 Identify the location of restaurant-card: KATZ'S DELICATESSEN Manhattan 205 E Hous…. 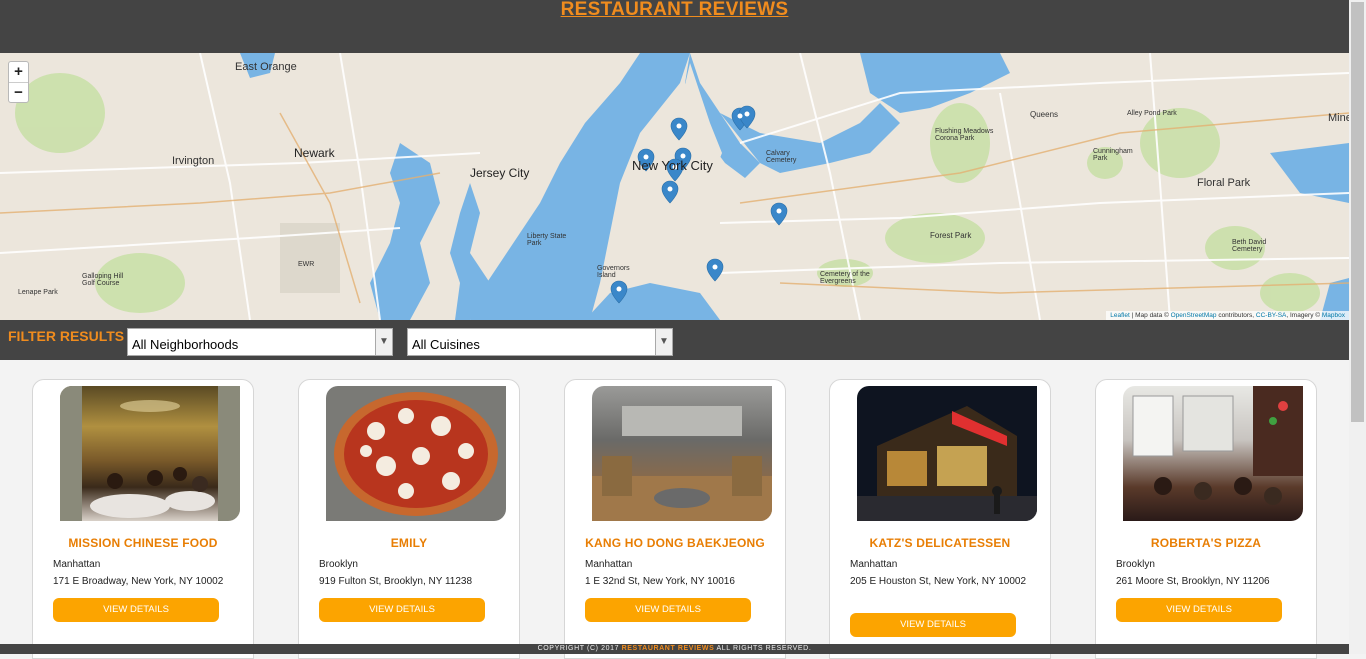
(940, 519).